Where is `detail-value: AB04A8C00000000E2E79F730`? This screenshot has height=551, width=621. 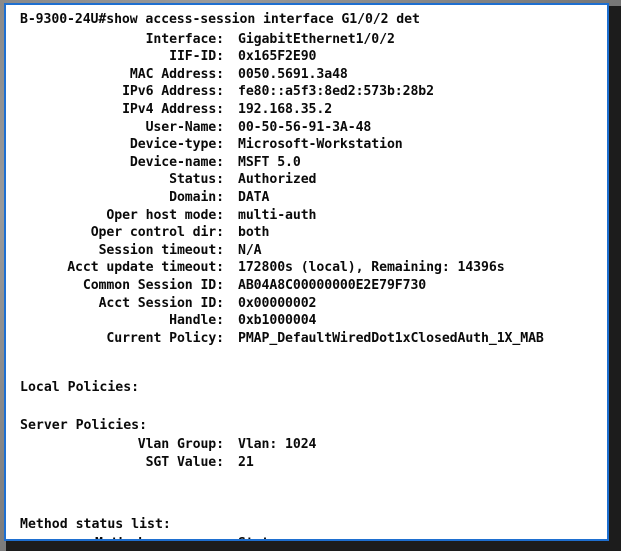
detail-value: AB04A8C00000000E2E79F730 is located at coordinates (332, 285).